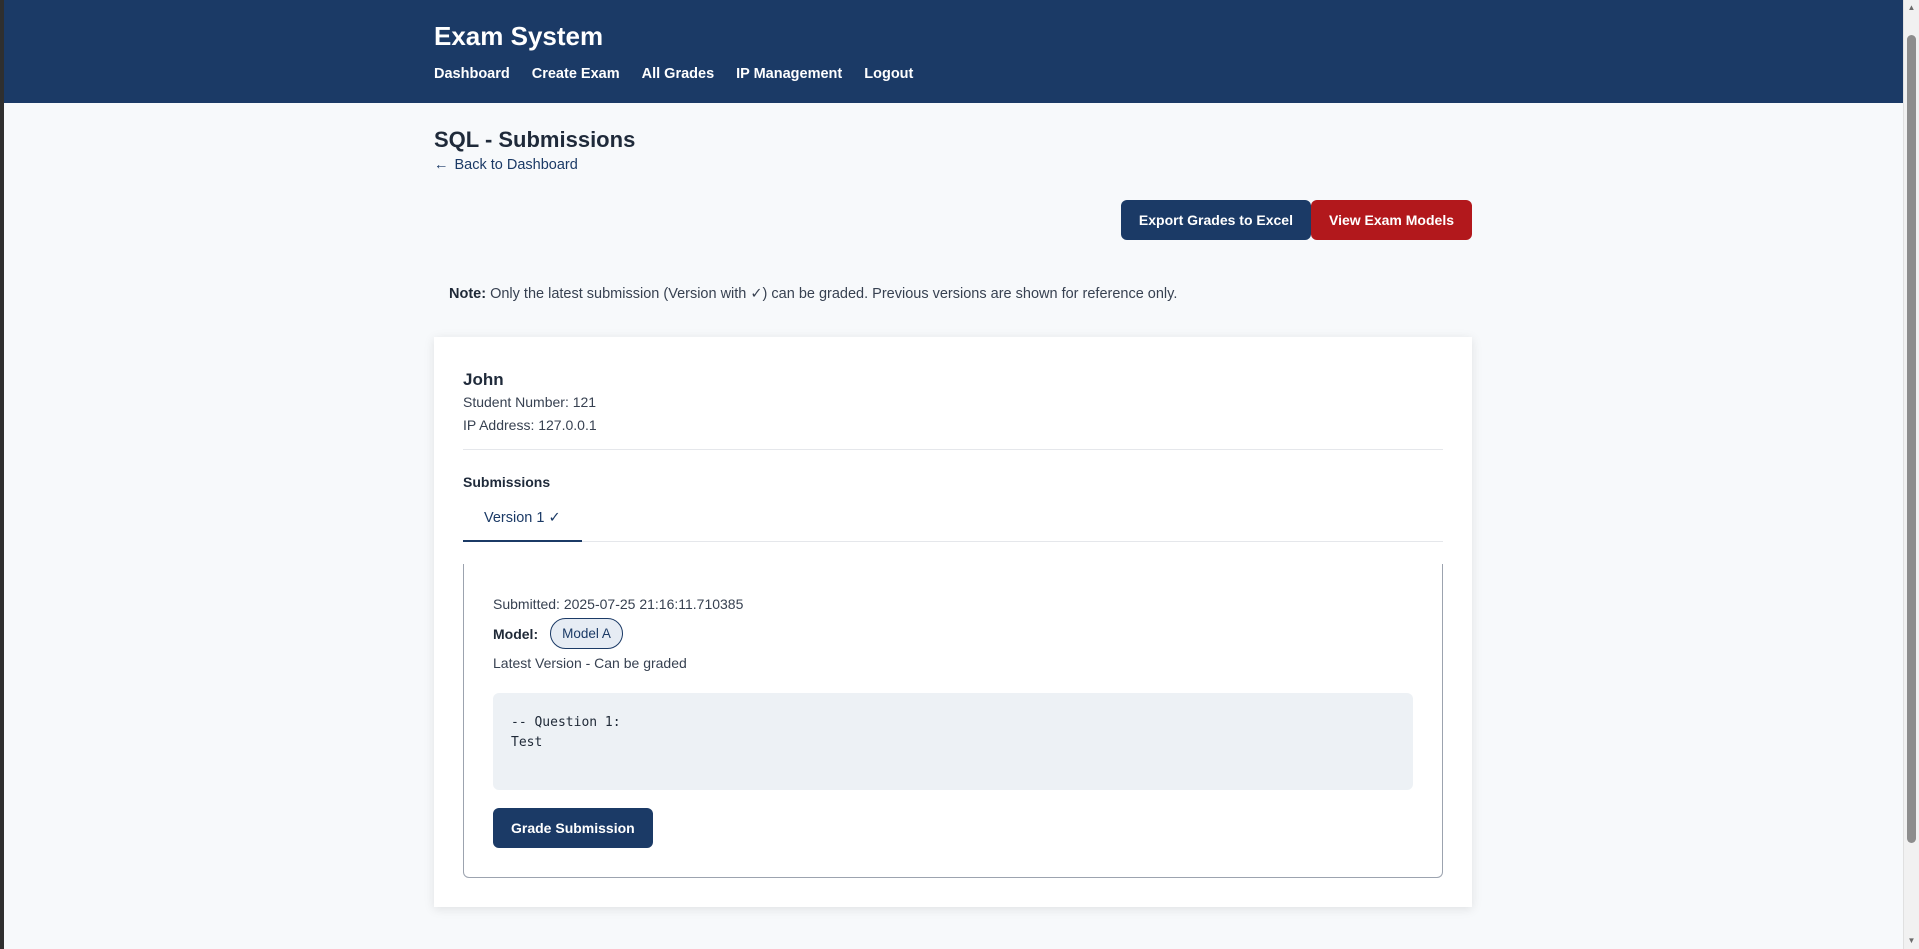  I want to click on triangle-down-icon: ▼, so click(1911, 941).